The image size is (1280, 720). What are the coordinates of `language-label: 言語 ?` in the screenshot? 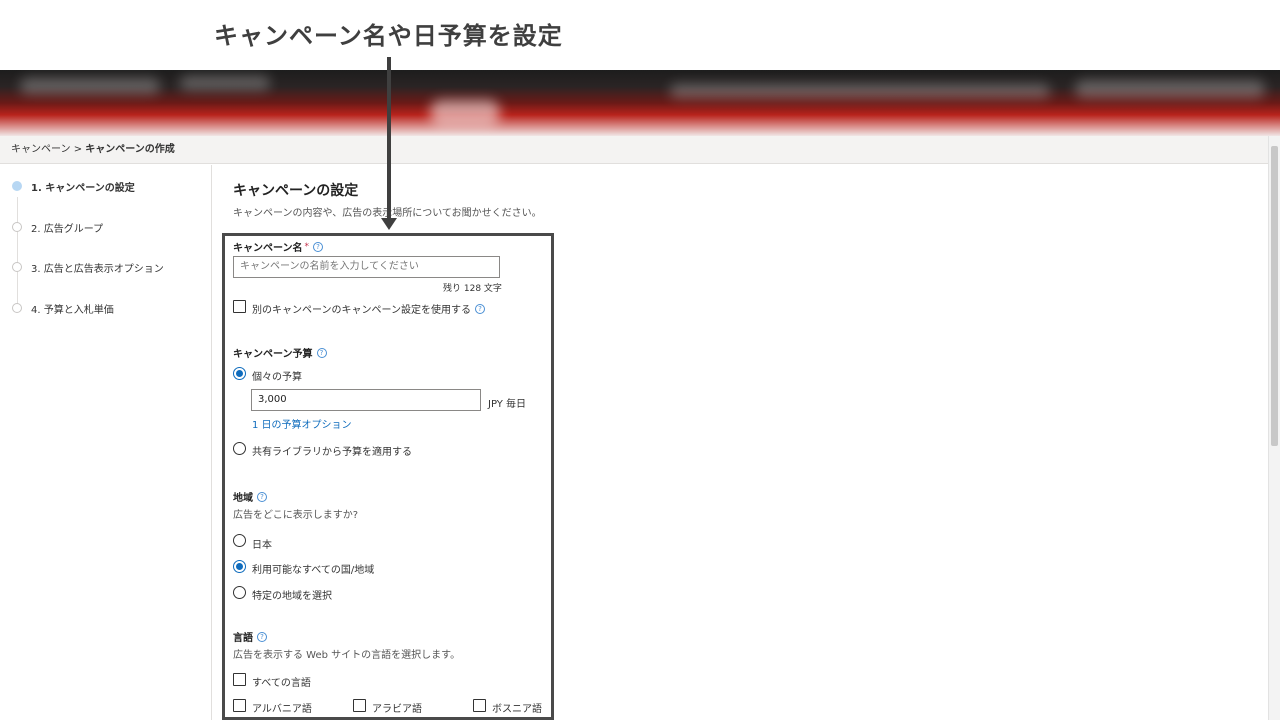 It's located at (250, 636).